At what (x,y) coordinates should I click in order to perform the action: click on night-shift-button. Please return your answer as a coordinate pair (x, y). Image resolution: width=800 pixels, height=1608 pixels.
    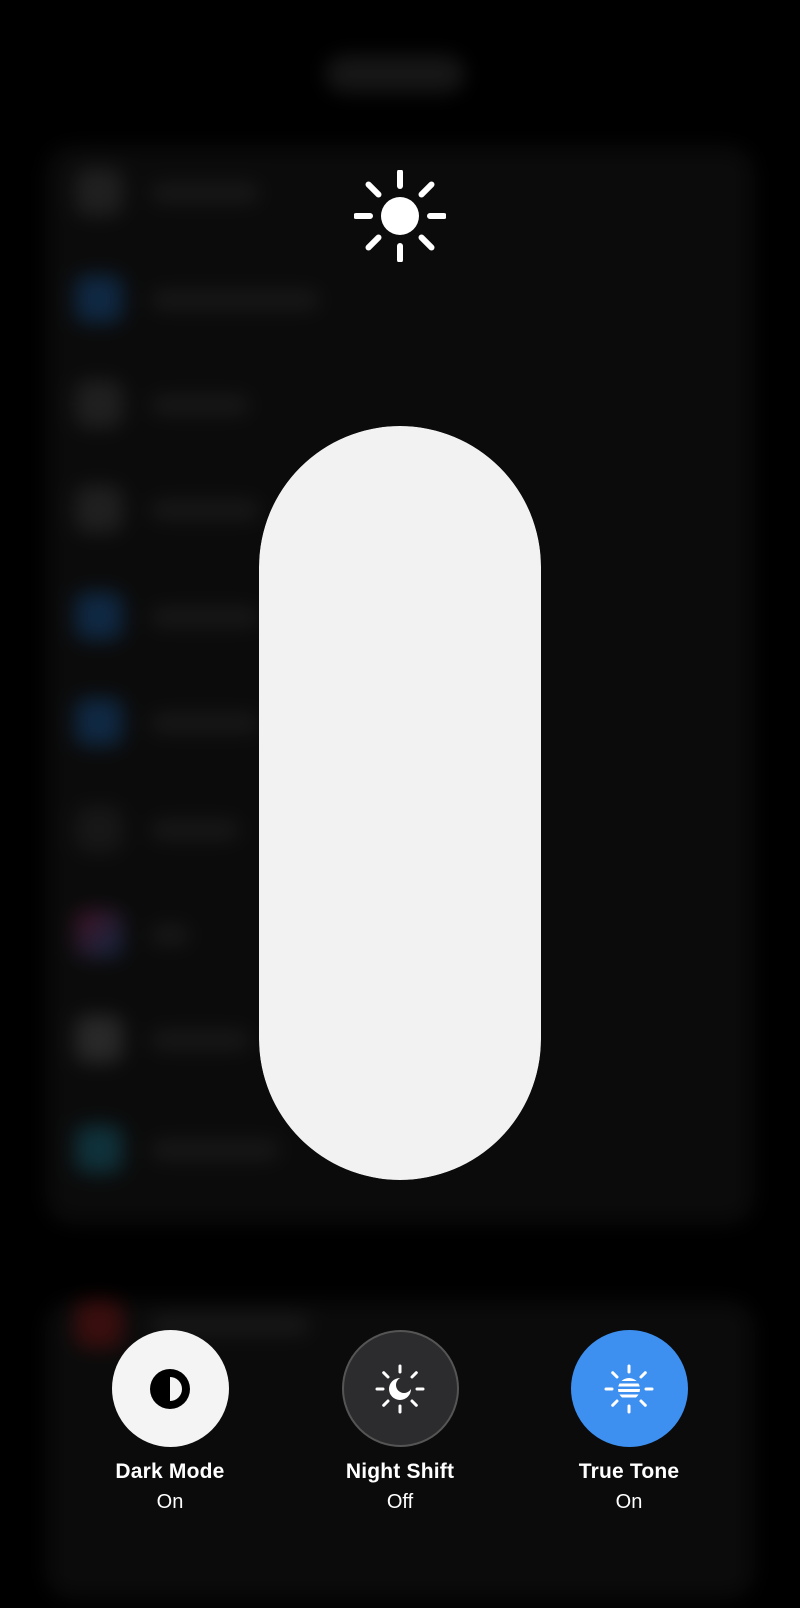
    Looking at the image, I should click on (400, 1388).